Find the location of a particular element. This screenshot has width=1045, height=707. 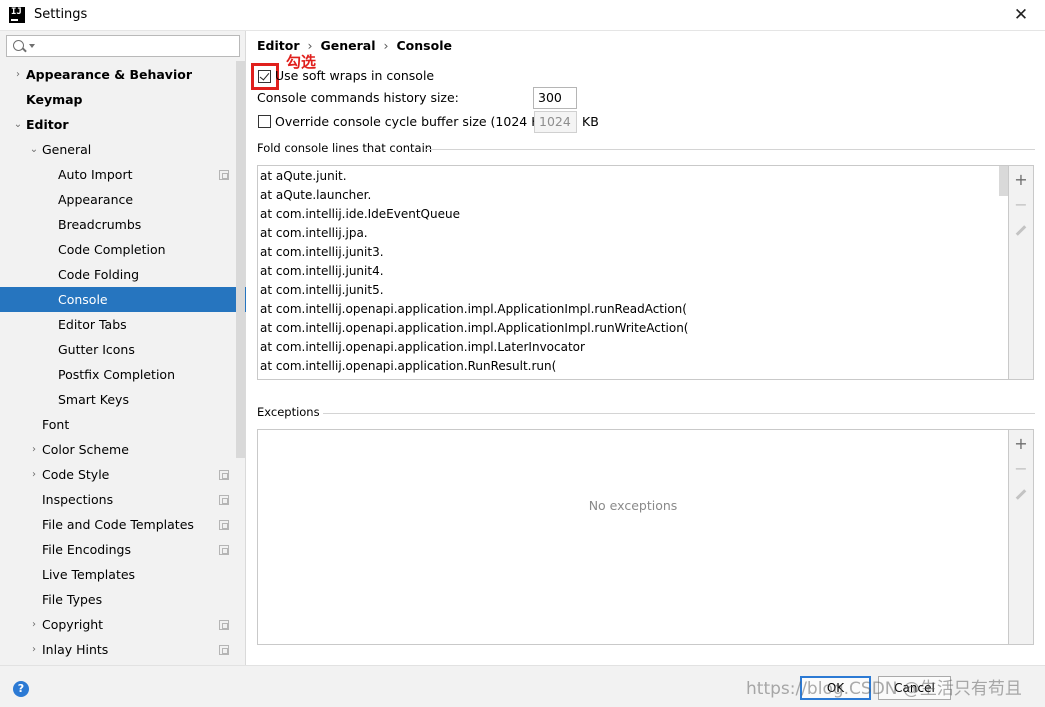

sidebar-item-label: Appearance & Behavior is located at coordinates (109, 74).